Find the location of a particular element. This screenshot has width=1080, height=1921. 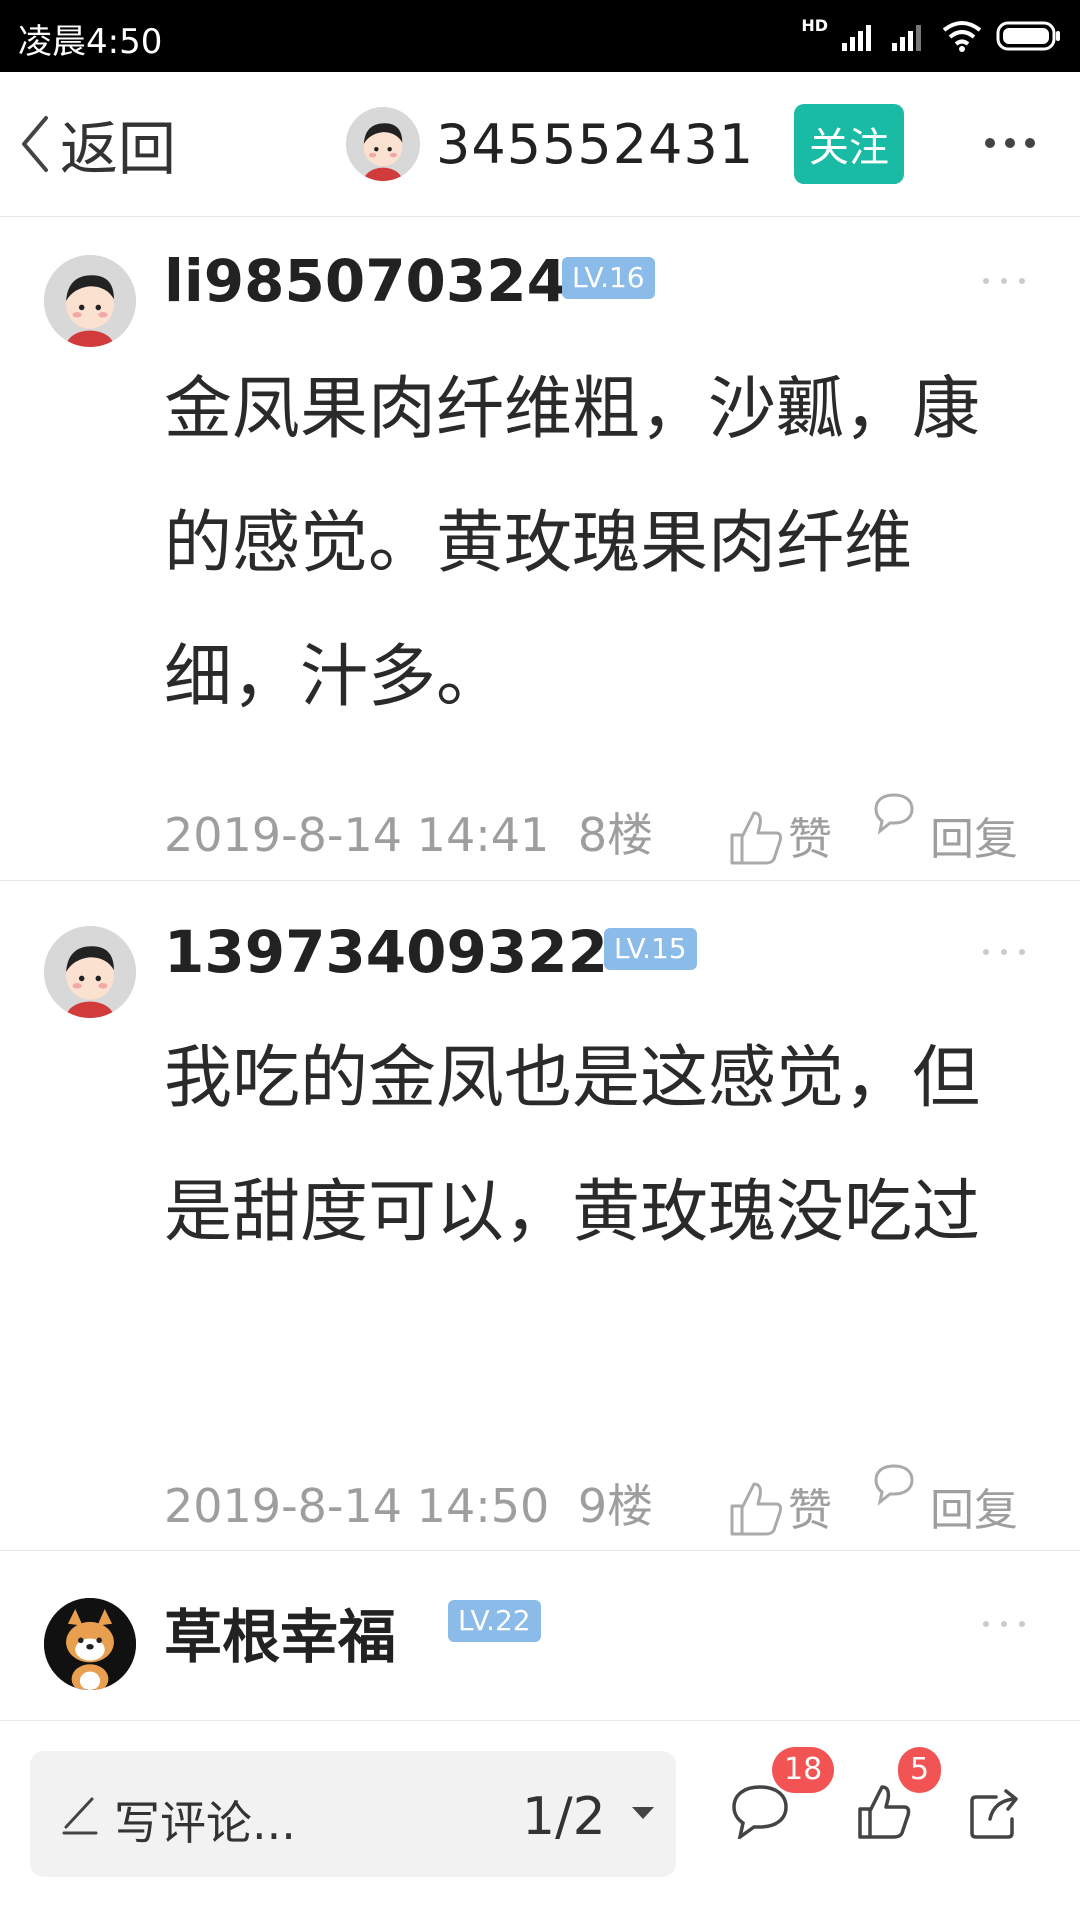

header-user: 345552431 is located at coordinates (550, 144).